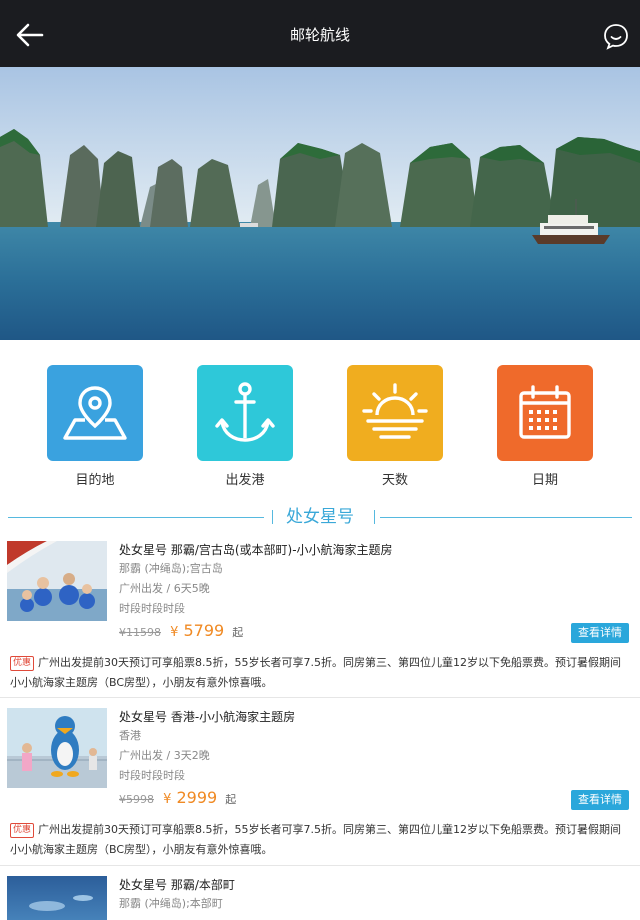 This screenshot has width=640, height=920. I want to click on category-label-departure-port: 出发港, so click(245, 480).